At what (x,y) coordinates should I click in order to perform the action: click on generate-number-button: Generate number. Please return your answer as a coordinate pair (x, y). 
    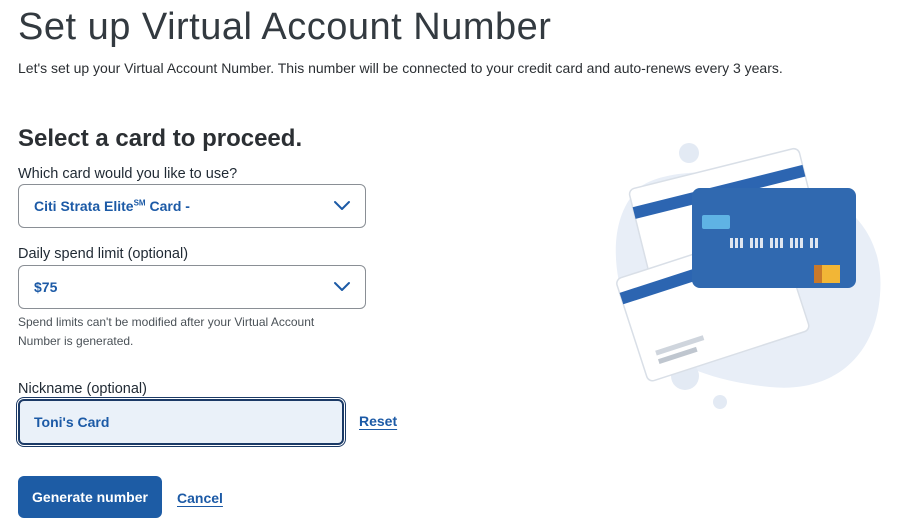
    Looking at the image, I should click on (90, 497).